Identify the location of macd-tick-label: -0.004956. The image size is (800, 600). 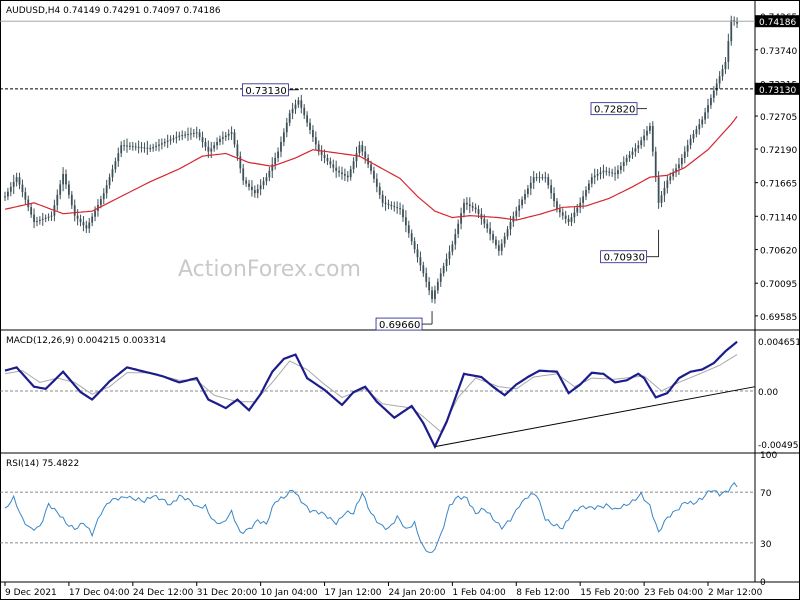
(779, 446).